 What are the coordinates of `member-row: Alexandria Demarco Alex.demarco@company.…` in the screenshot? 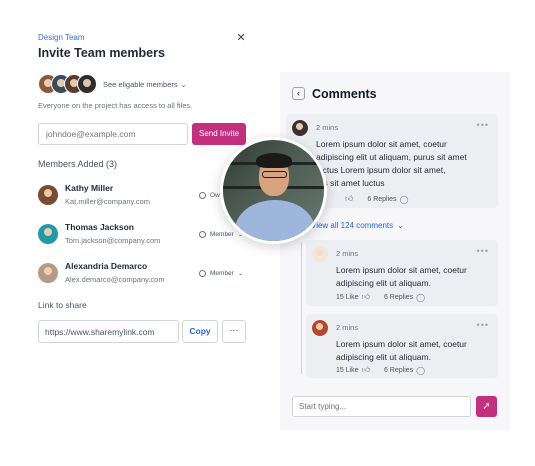 It's located at (143, 274).